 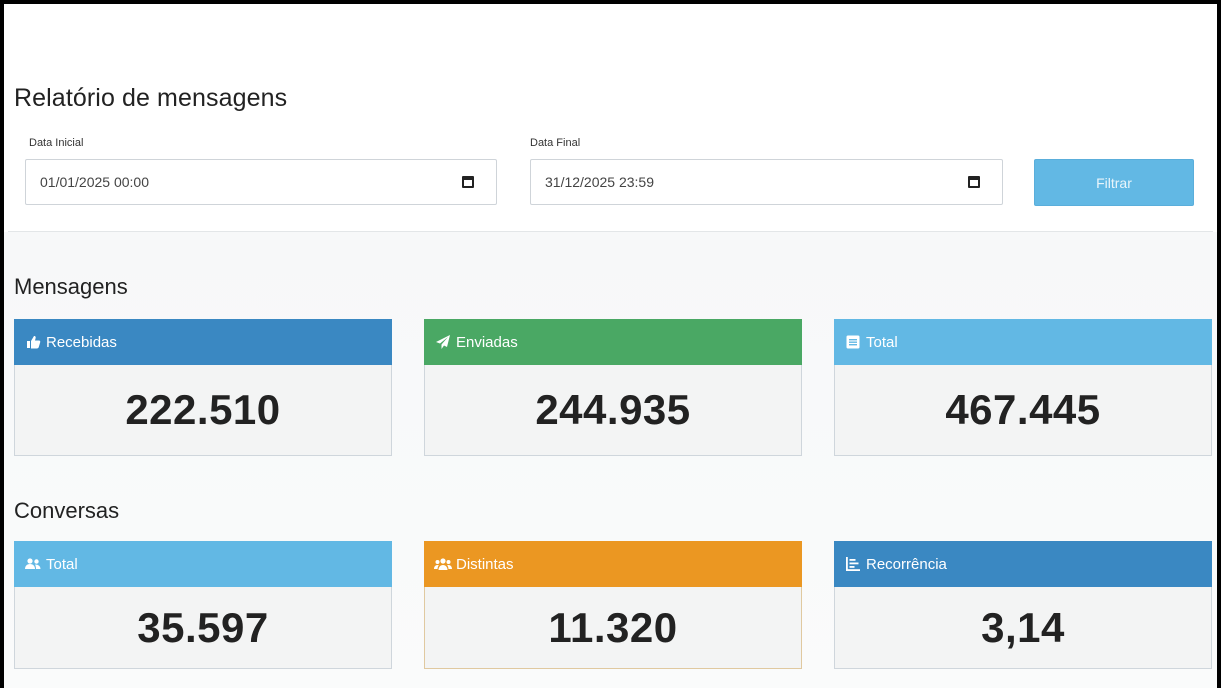 I want to click on recurrence-card-header: Recorrência, so click(x=1023, y=564).